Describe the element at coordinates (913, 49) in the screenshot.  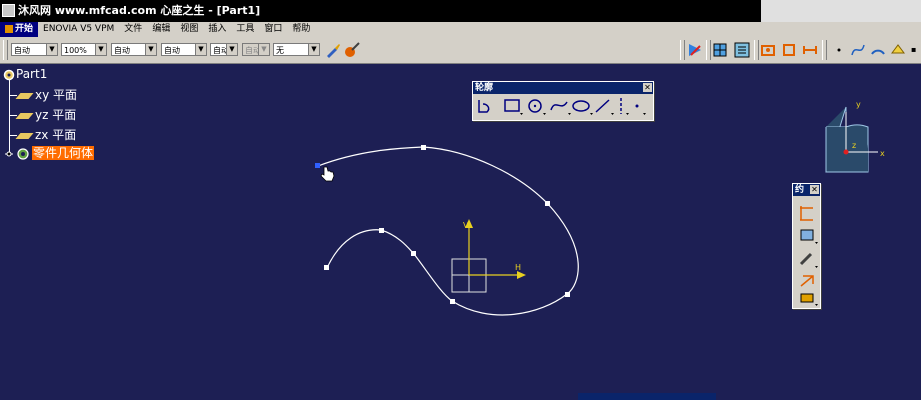
I see `toolbar-overflow: ▪` at that location.